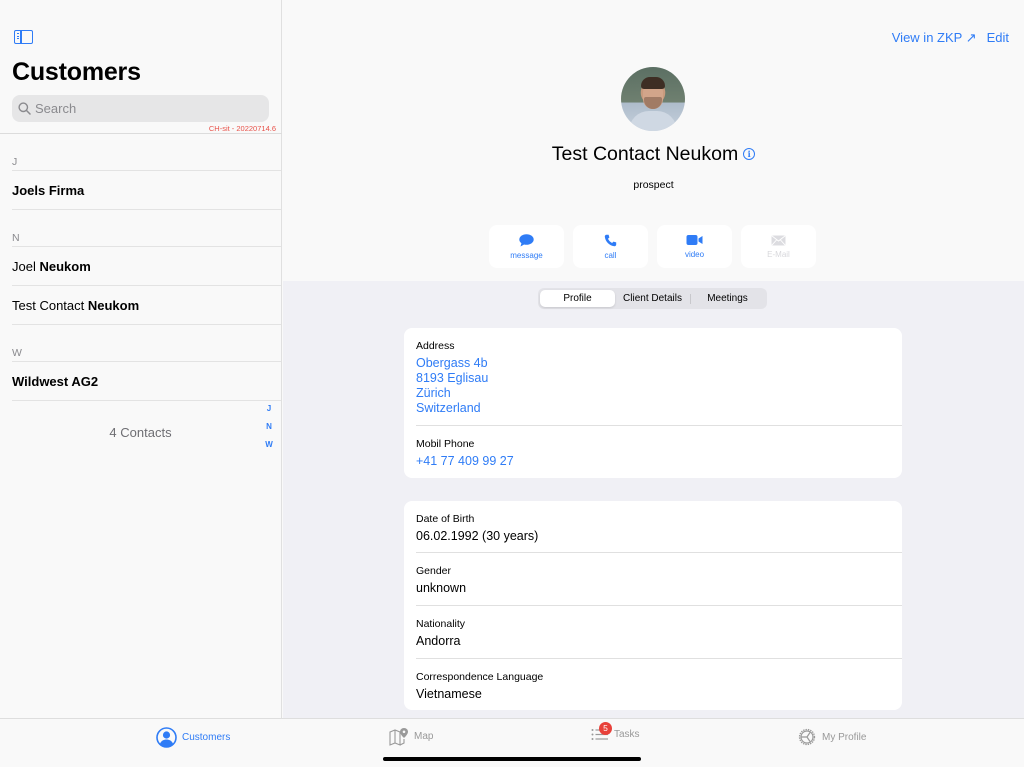 Image resolution: width=1024 pixels, height=767 pixels. Describe the element at coordinates (445, 519) in the screenshot. I see `field-label: Date of Birth` at that location.